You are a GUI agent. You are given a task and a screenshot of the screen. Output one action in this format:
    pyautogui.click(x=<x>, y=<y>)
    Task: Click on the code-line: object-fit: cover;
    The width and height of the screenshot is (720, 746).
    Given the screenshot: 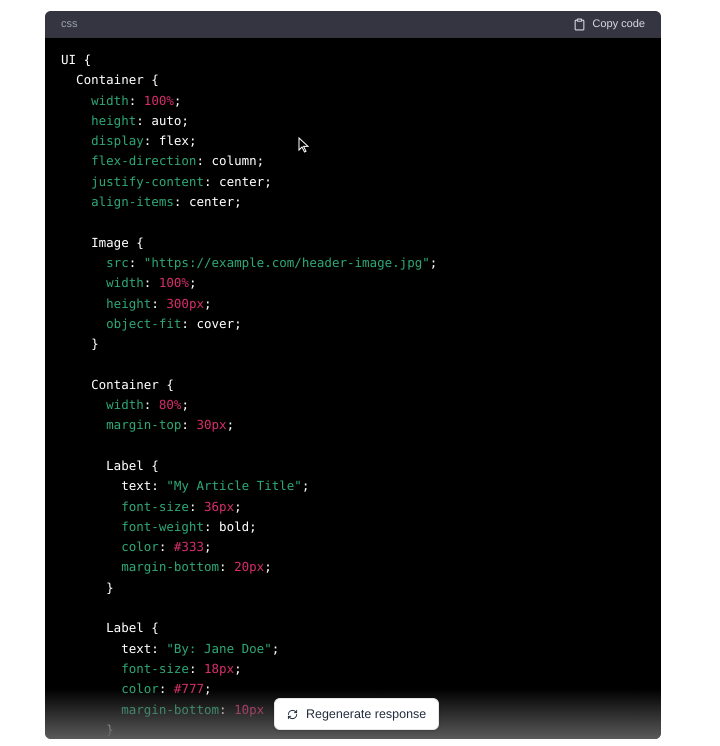 What is the action you would take?
    pyautogui.click(x=173, y=323)
    